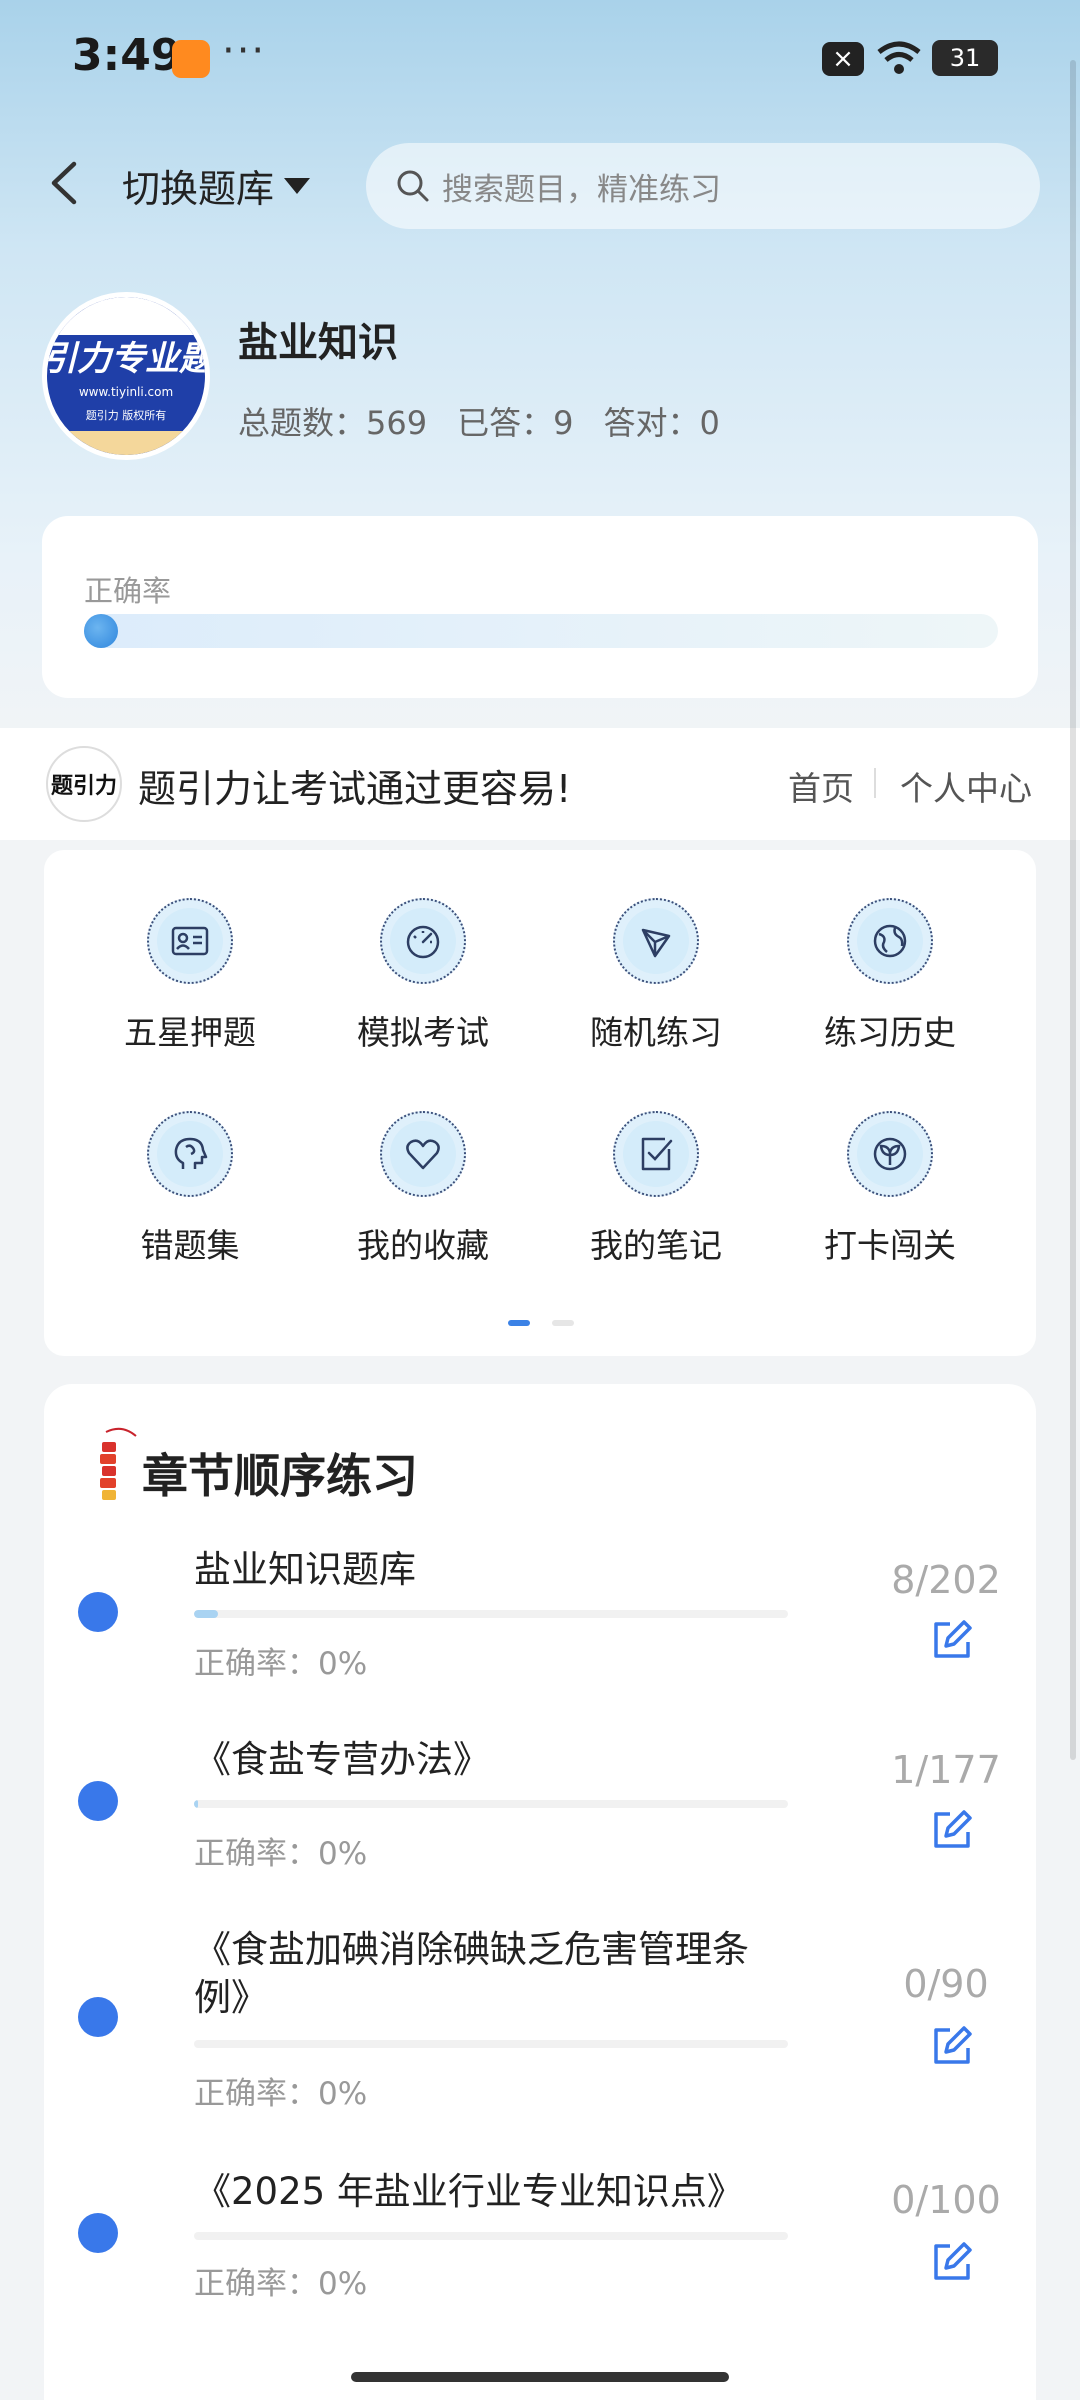 The height and width of the screenshot is (2400, 1080). What do you see at coordinates (423, 1245) in the screenshot?
I see `grid-label: 我的收藏` at bounding box center [423, 1245].